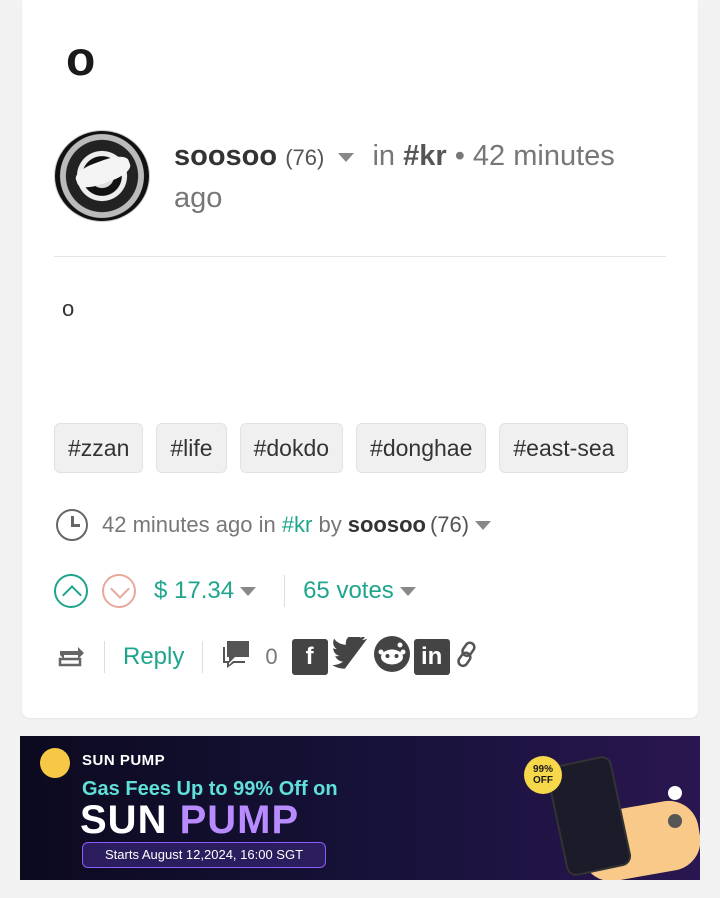 This screenshot has width=720, height=898. I want to click on meta-author-reputation: (76), so click(449, 524).